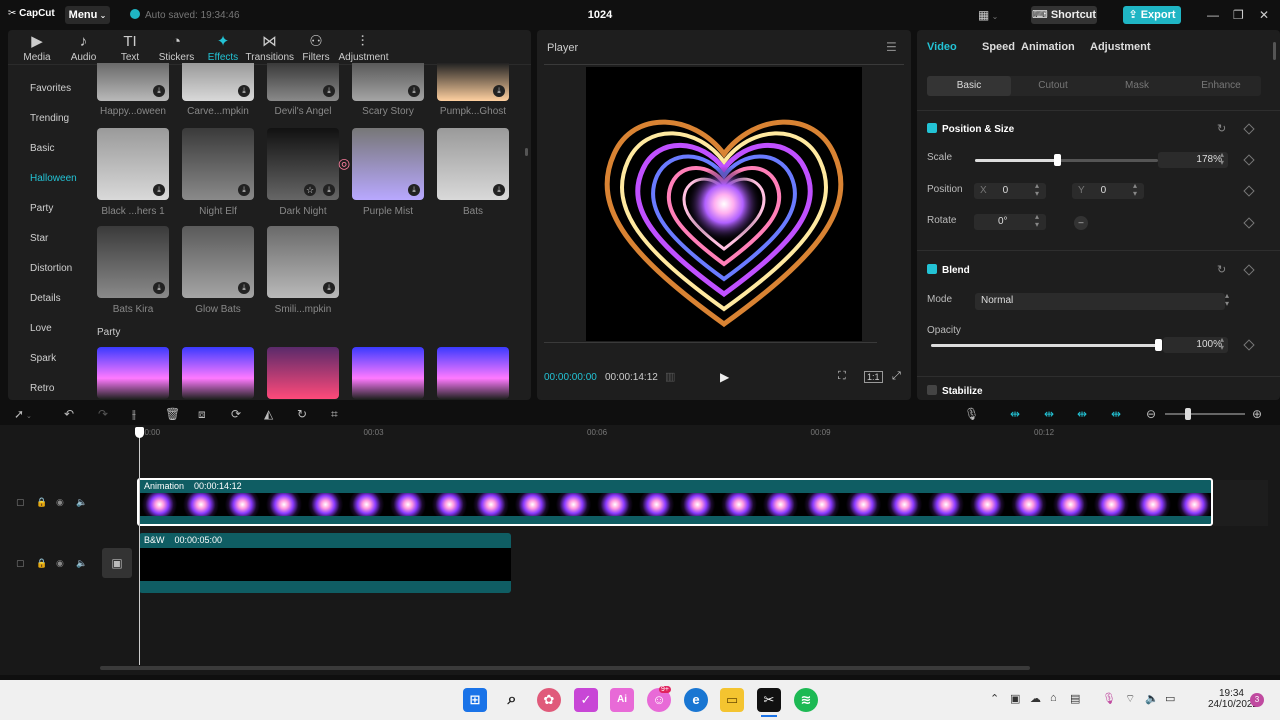 This screenshot has height=720, width=1280. Describe the element at coordinates (1100, 301) in the screenshot. I see `blend-mode-select: Normal` at that location.